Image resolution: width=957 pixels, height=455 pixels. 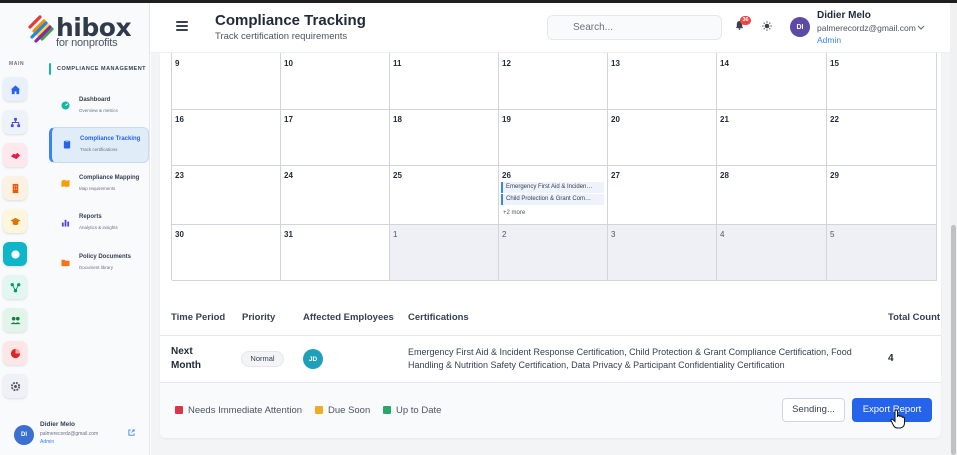 I want to click on brand-tagline: for nonprofits, so click(x=87, y=43).